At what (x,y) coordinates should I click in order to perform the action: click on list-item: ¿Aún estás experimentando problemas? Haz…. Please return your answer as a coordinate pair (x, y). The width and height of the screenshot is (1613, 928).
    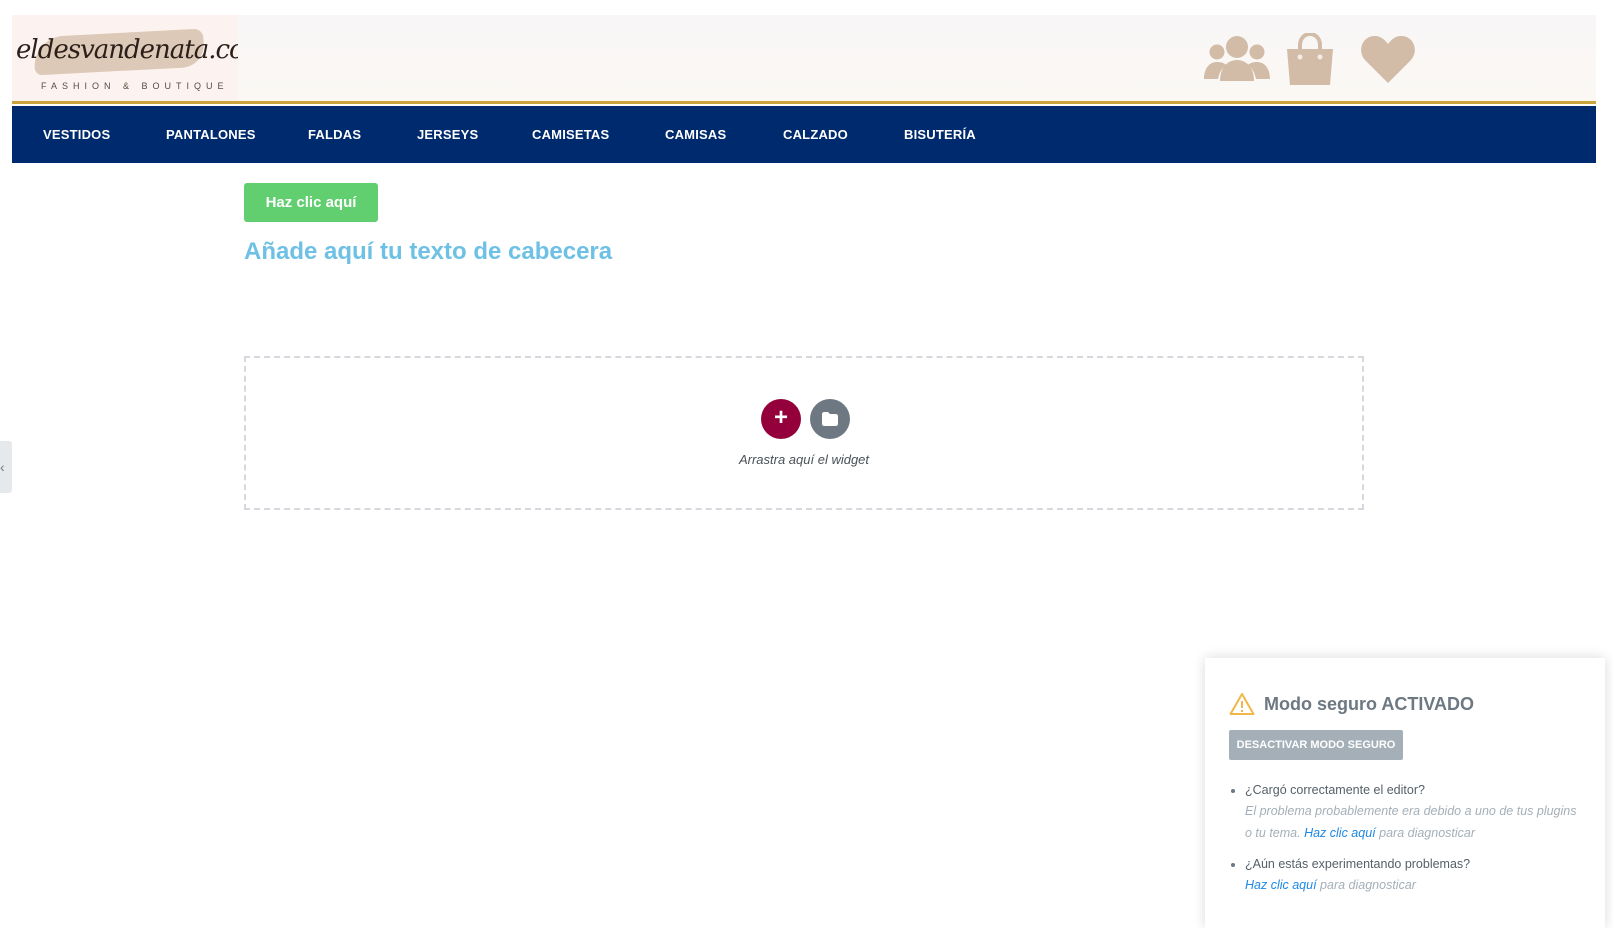
    Looking at the image, I should click on (1415, 875).